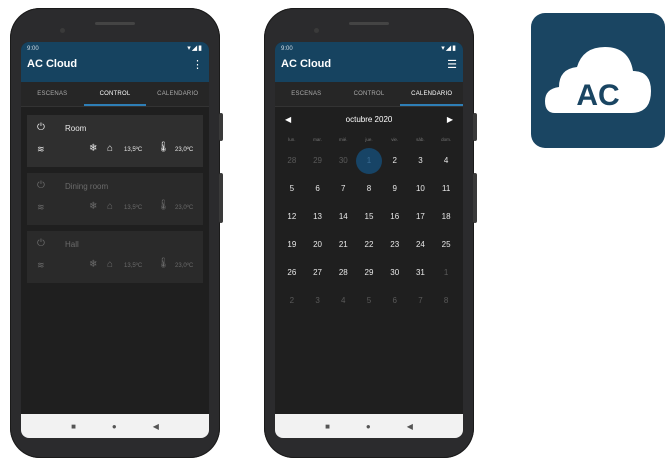 The width and height of the screenshot is (665, 463). I want to click on device-name: Dining room, so click(87, 186).